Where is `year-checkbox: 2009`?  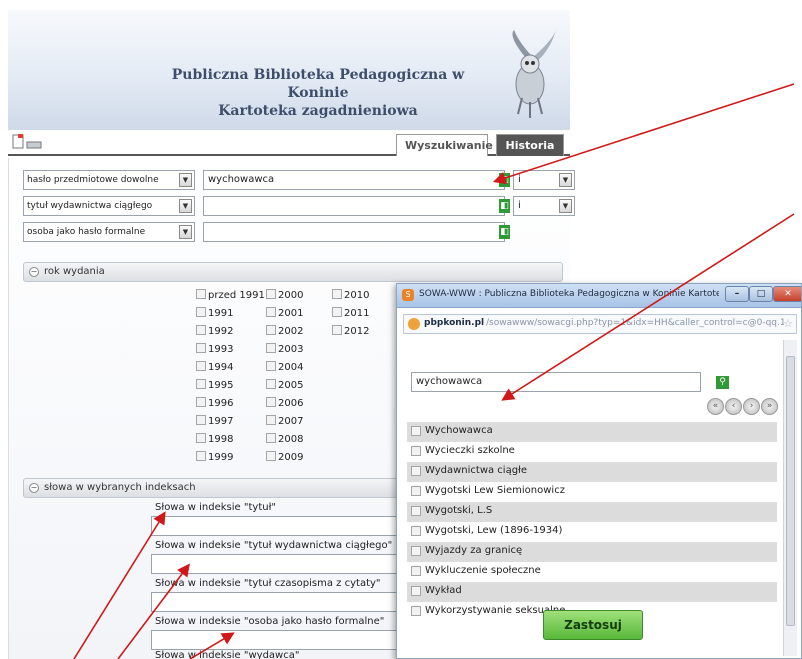
year-checkbox: 2009 is located at coordinates (284, 459).